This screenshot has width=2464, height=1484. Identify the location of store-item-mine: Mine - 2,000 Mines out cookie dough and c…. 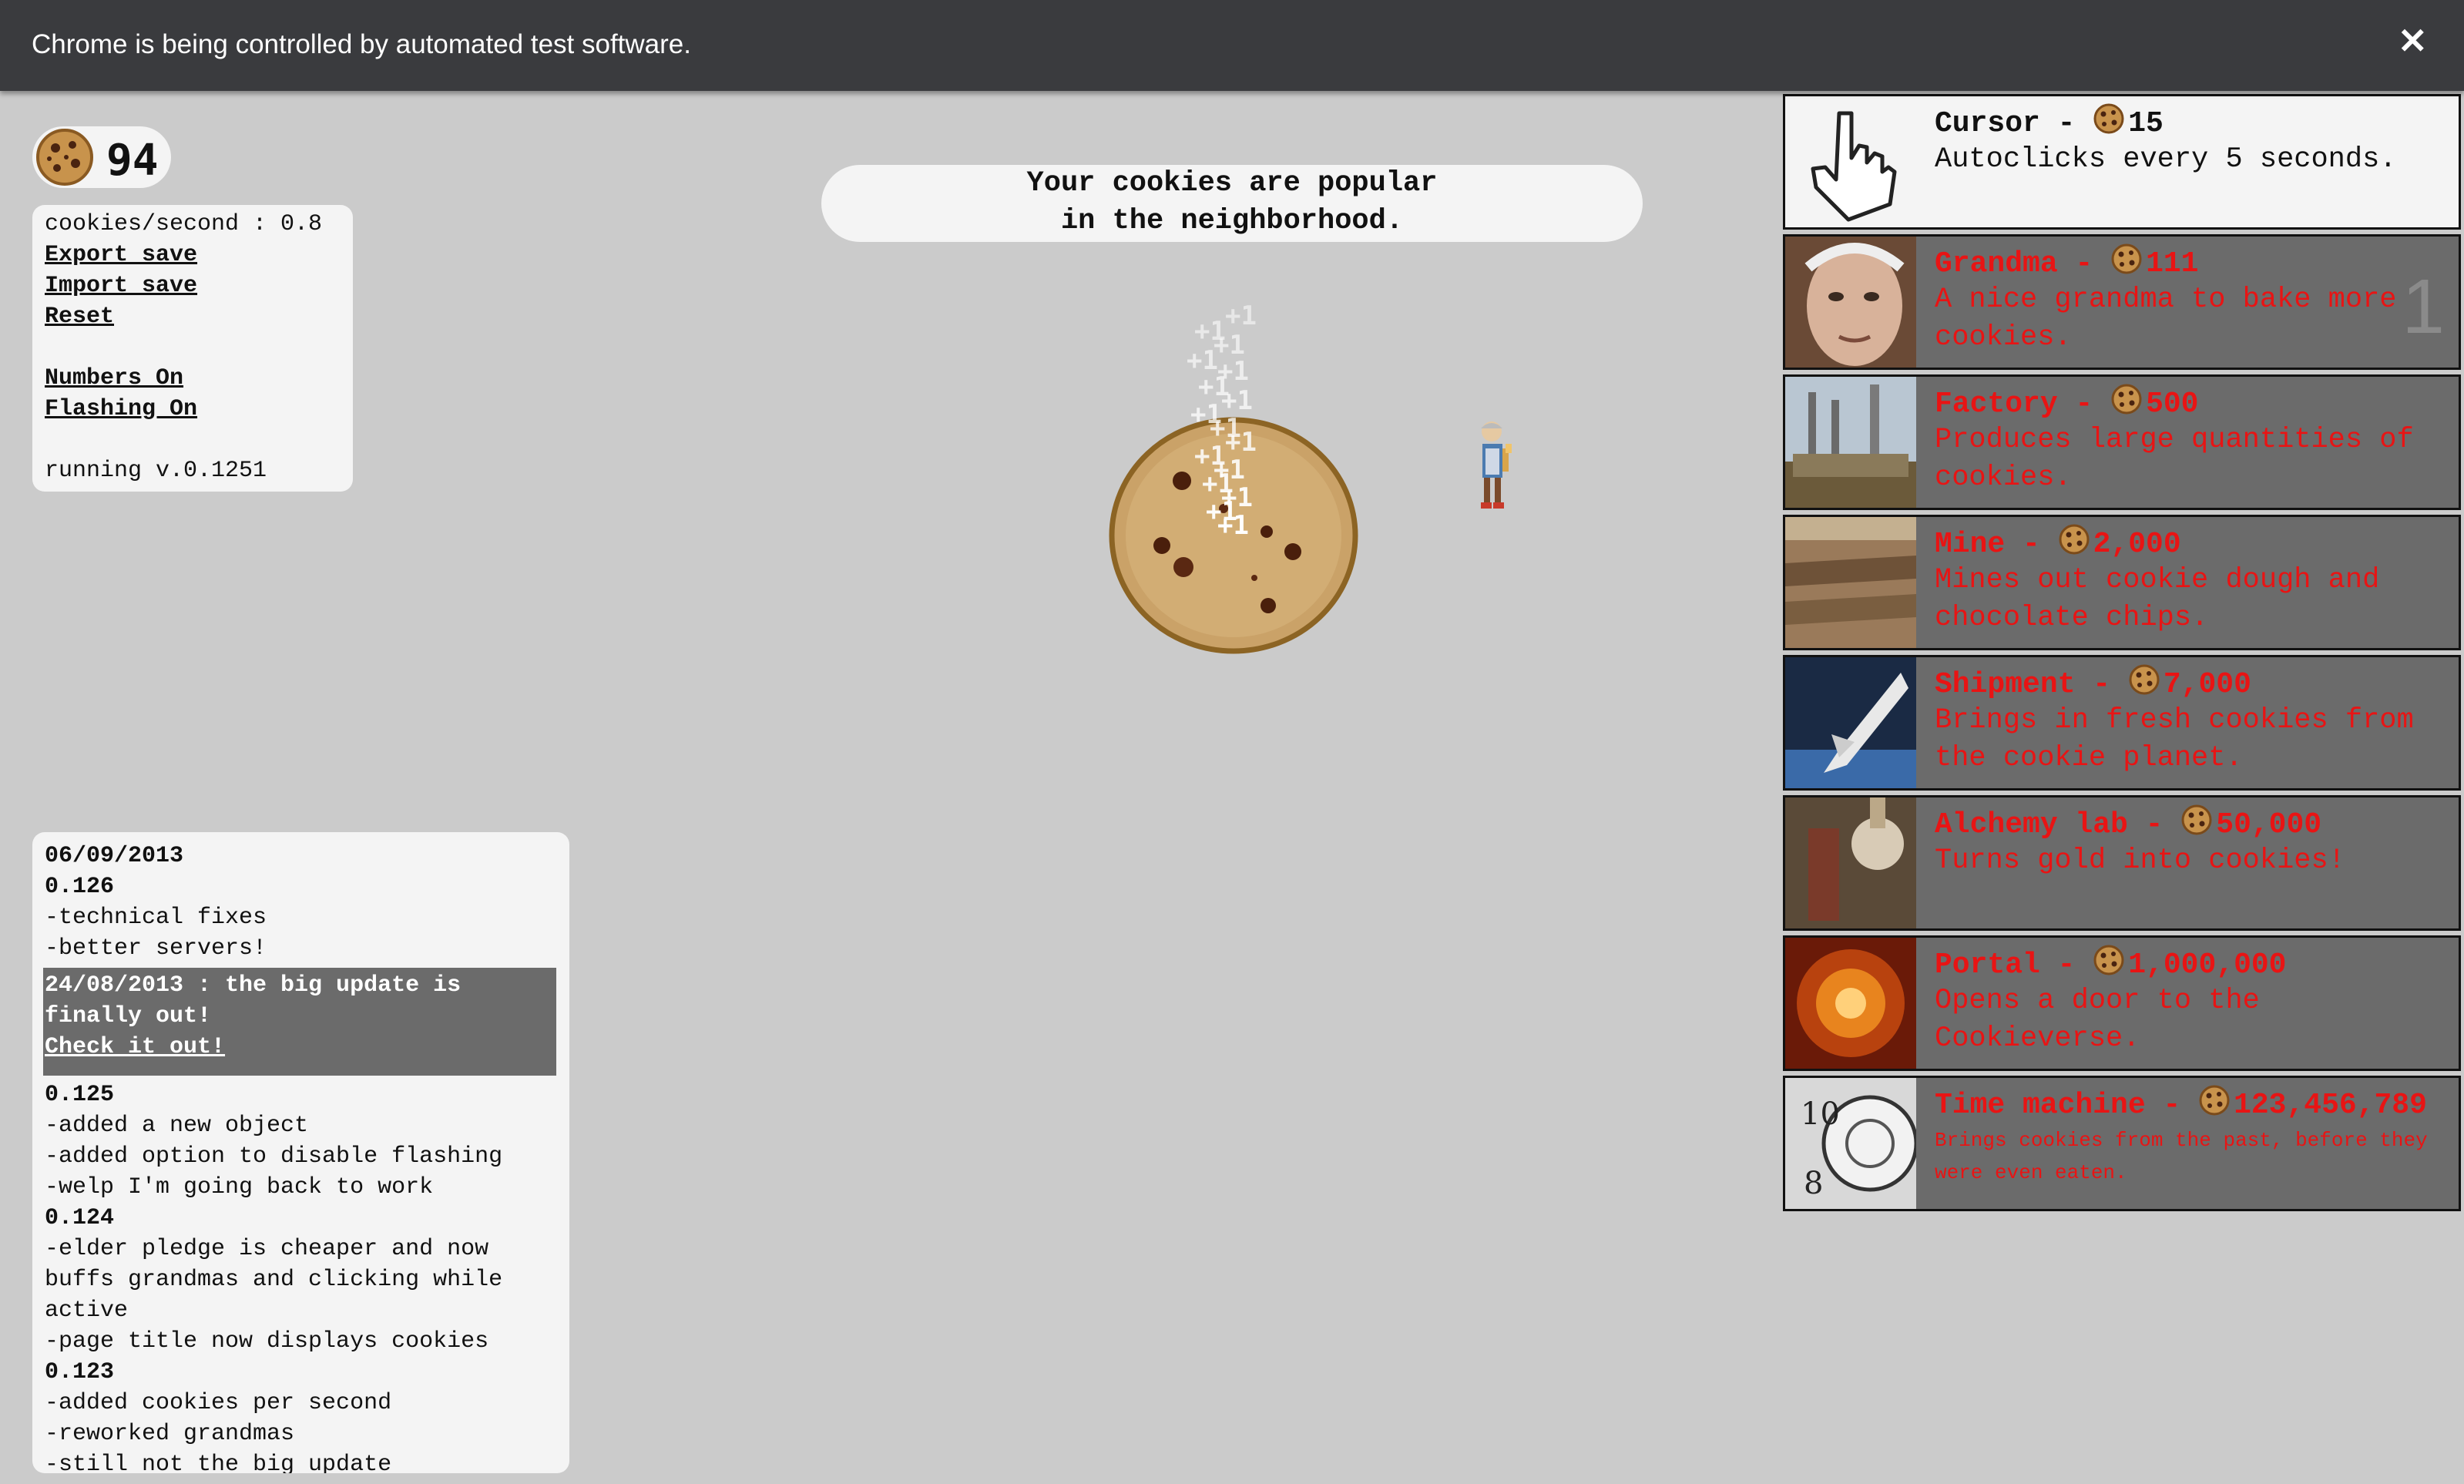
(2122, 582).